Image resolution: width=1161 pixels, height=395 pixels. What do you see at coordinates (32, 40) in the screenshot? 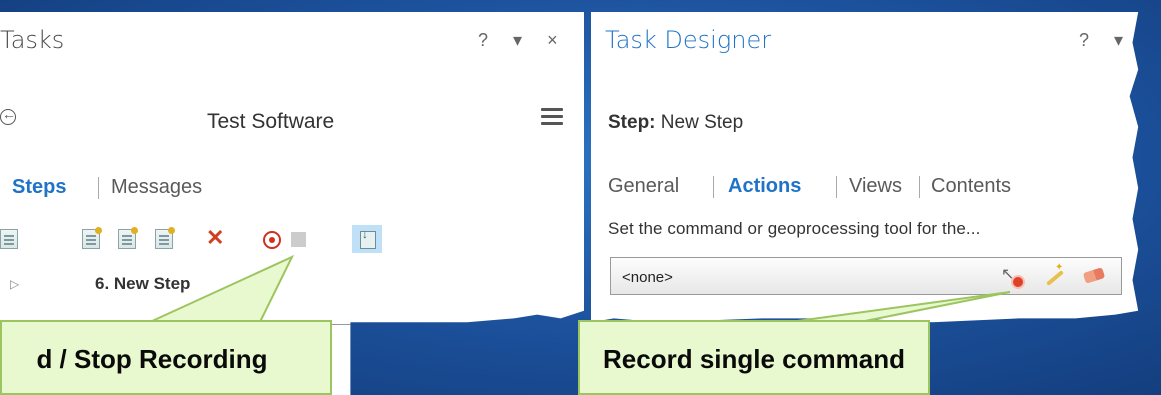
I see `tasks-pane-title: Tasks` at bounding box center [32, 40].